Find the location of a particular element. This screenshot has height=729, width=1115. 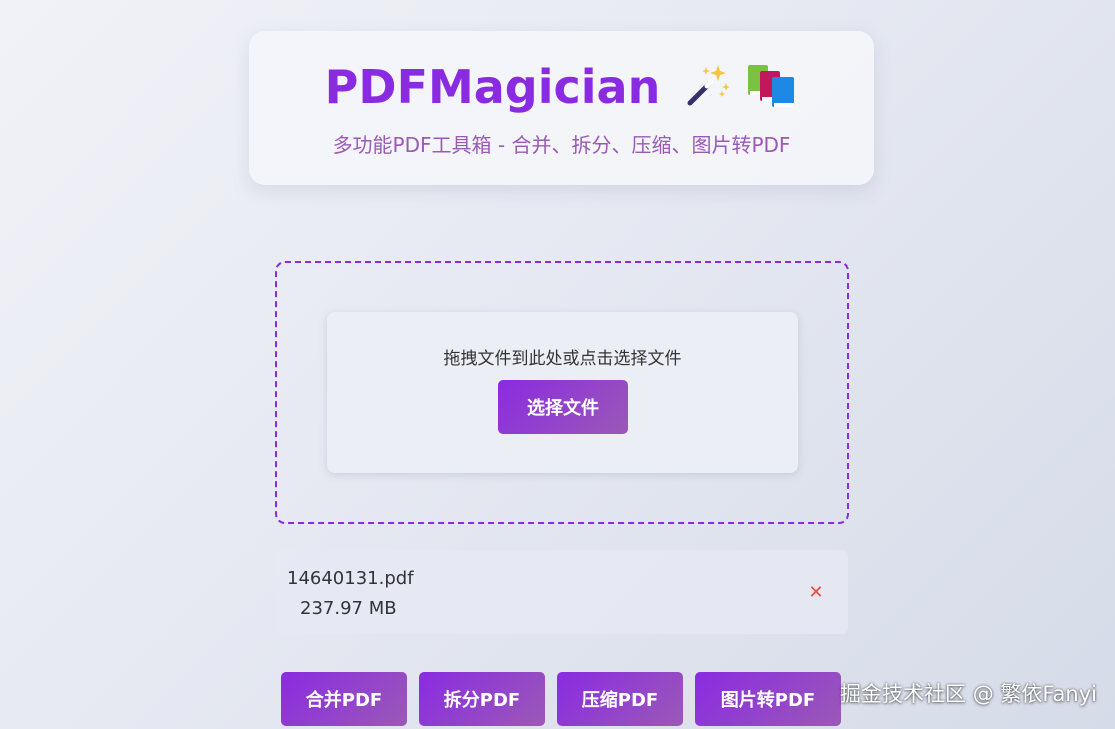

action-bar: 合并PDF 拆分PDF 压缩PDF 图片转PDF is located at coordinates (561, 699).